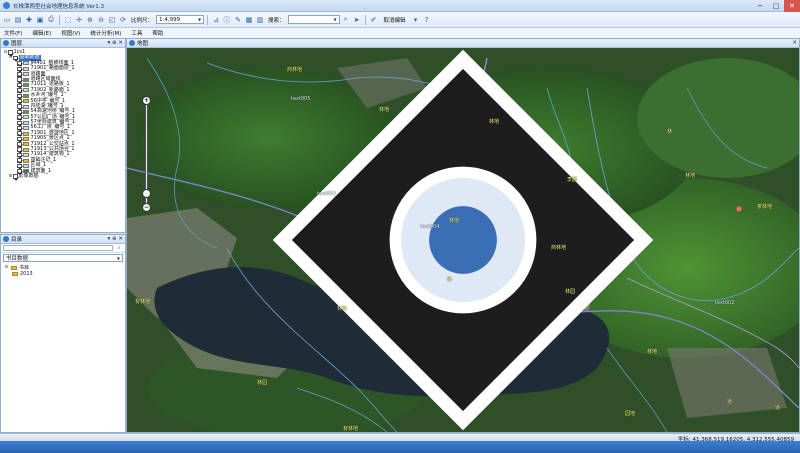 Image resolution: width=800 pixels, height=453 pixels. I want to click on menu-help: 帮助, so click(157, 33).